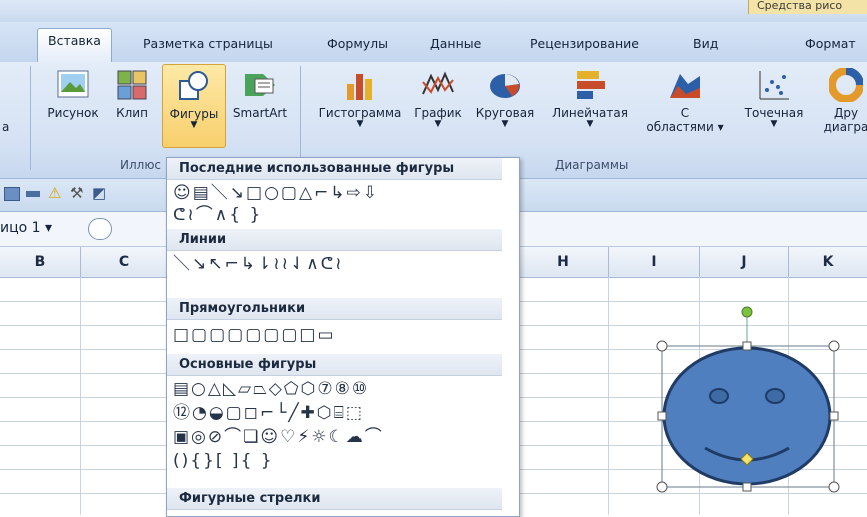 This screenshot has height=517, width=867. Describe the element at coordinates (76, 193) in the screenshot. I see `tools-icon: ⚒` at that location.